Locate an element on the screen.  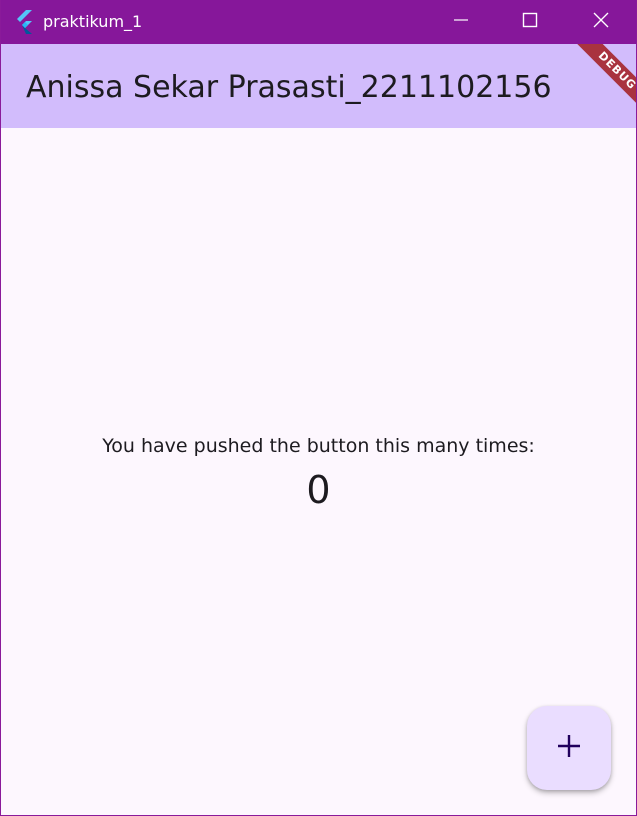
close-icon is located at coordinates (601, 22).